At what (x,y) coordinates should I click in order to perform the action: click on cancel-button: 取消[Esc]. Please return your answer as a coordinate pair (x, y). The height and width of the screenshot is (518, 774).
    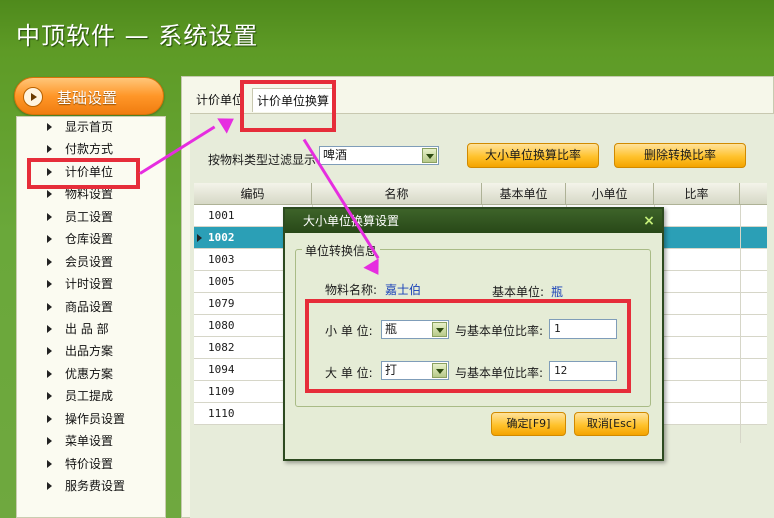
    Looking at the image, I should click on (611, 424).